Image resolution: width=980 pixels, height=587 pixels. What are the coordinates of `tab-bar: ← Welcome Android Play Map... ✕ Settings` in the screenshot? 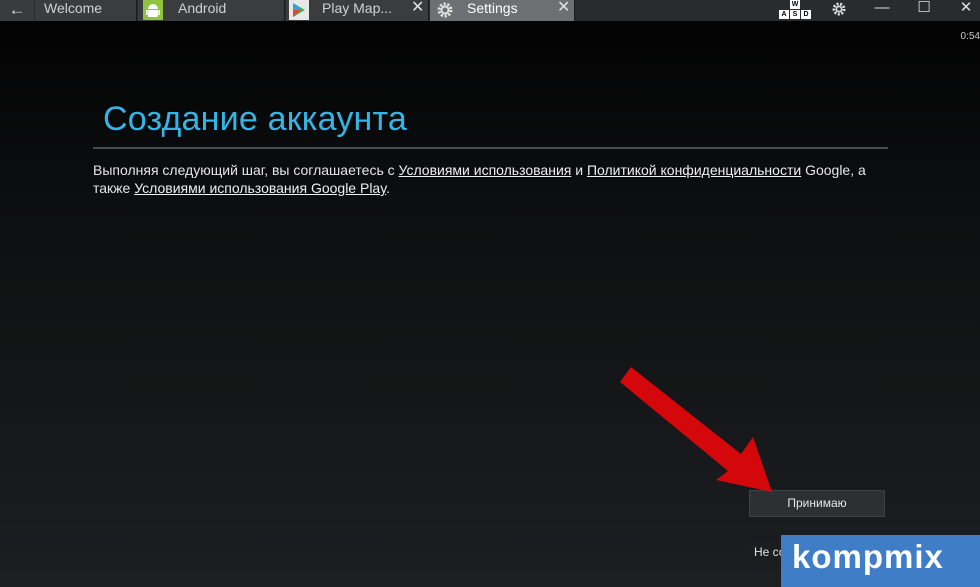 It's located at (490, 10).